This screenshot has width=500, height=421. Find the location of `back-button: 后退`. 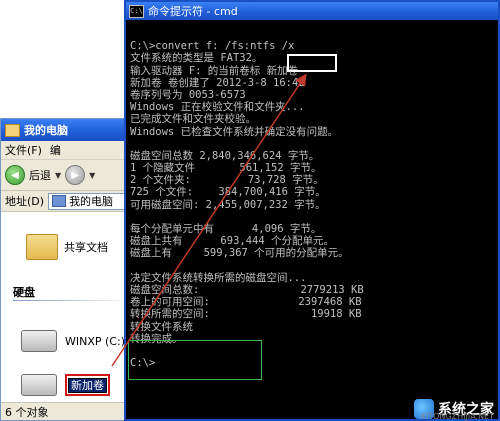

back-button: 后退 is located at coordinates (40, 175).